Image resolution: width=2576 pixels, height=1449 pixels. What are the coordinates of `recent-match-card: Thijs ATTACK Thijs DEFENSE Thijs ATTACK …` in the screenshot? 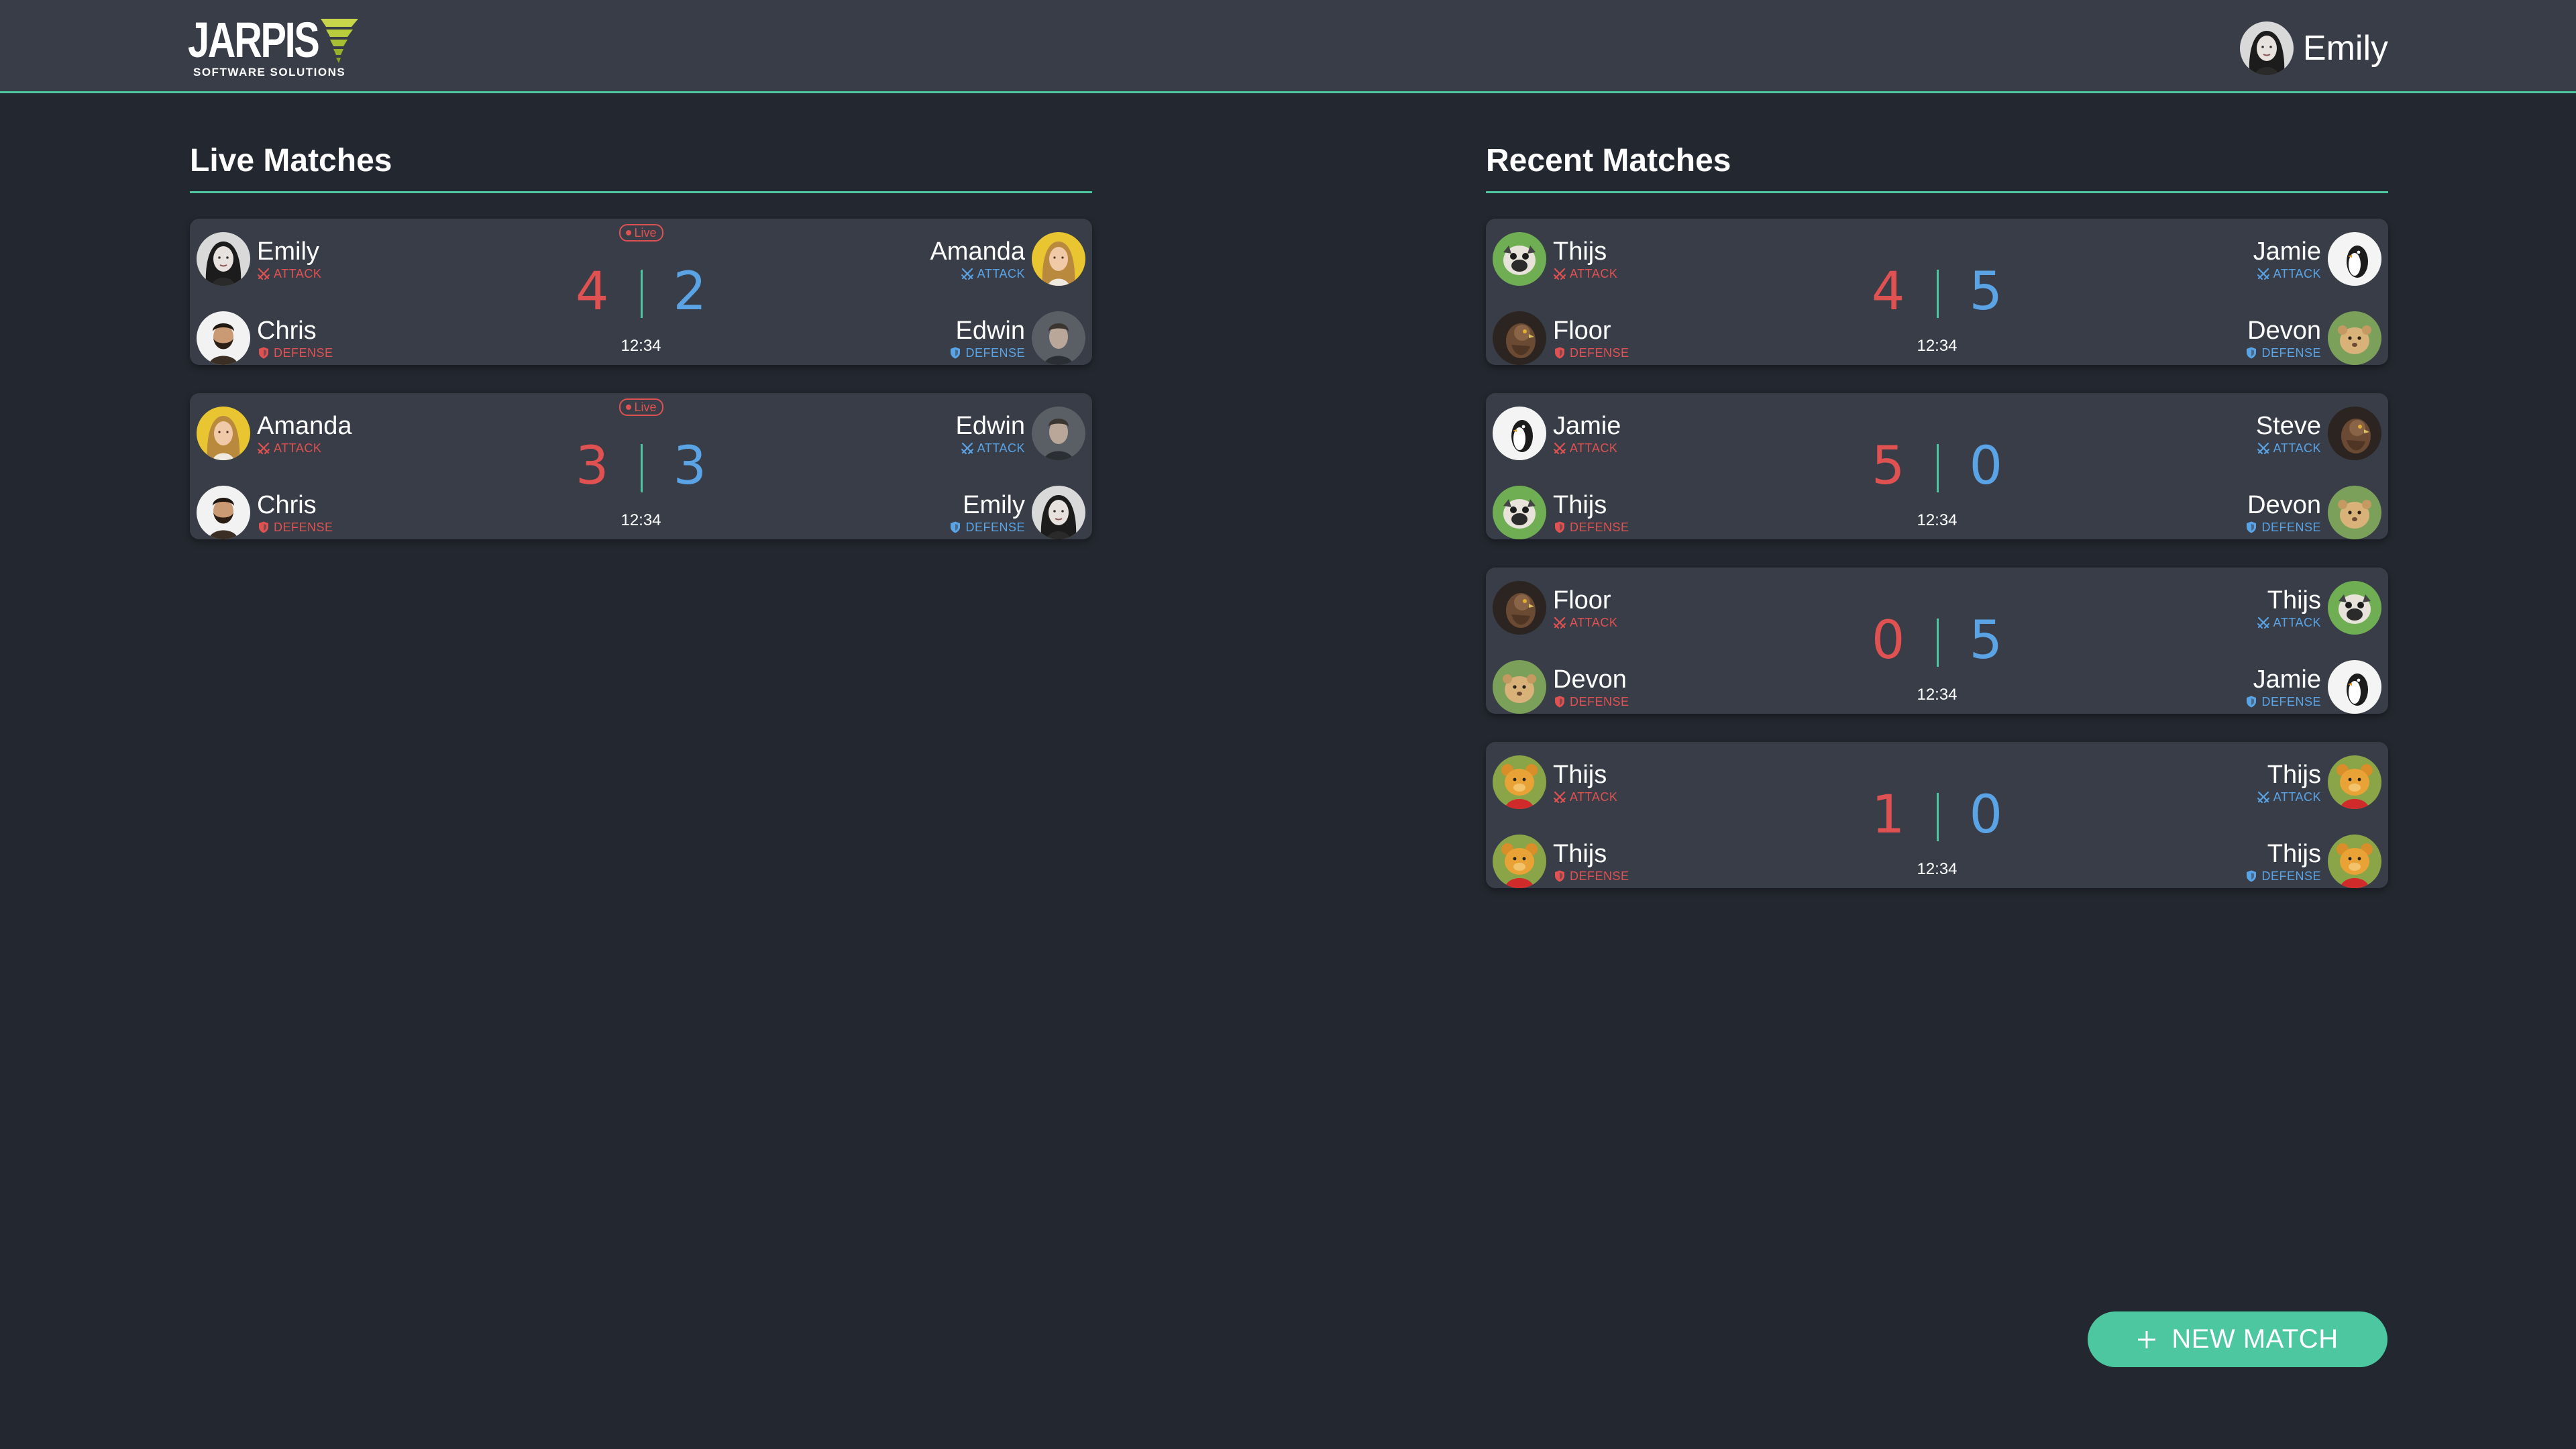 It's located at (1937, 815).